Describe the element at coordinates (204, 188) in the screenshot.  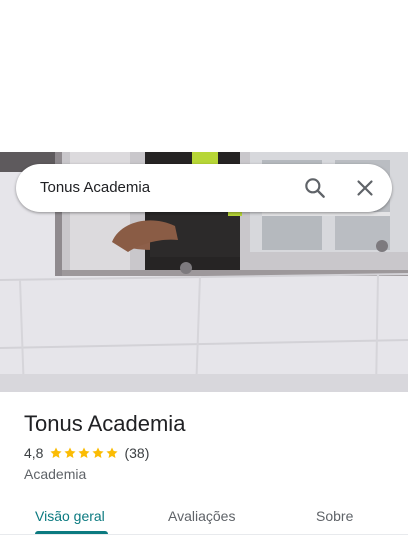
I see `search-bar: Tonus Academia` at that location.